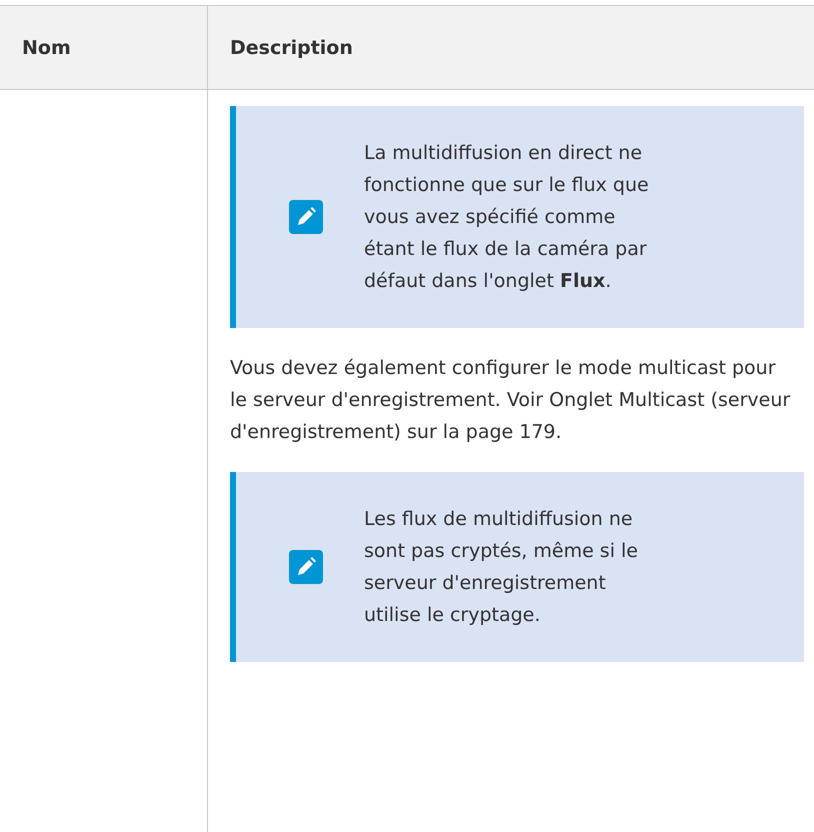 This screenshot has width=814, height=832. What do you see at coordinates (511, 400) in the screenshot?
I see `description-paragraph: Vous devez également configurer le mode multicast pour le serveur d'enregistrement. Voir Onglet Multicast (serveur d'enregistrement) sur la page 179.` at bounding box center [511, 400].